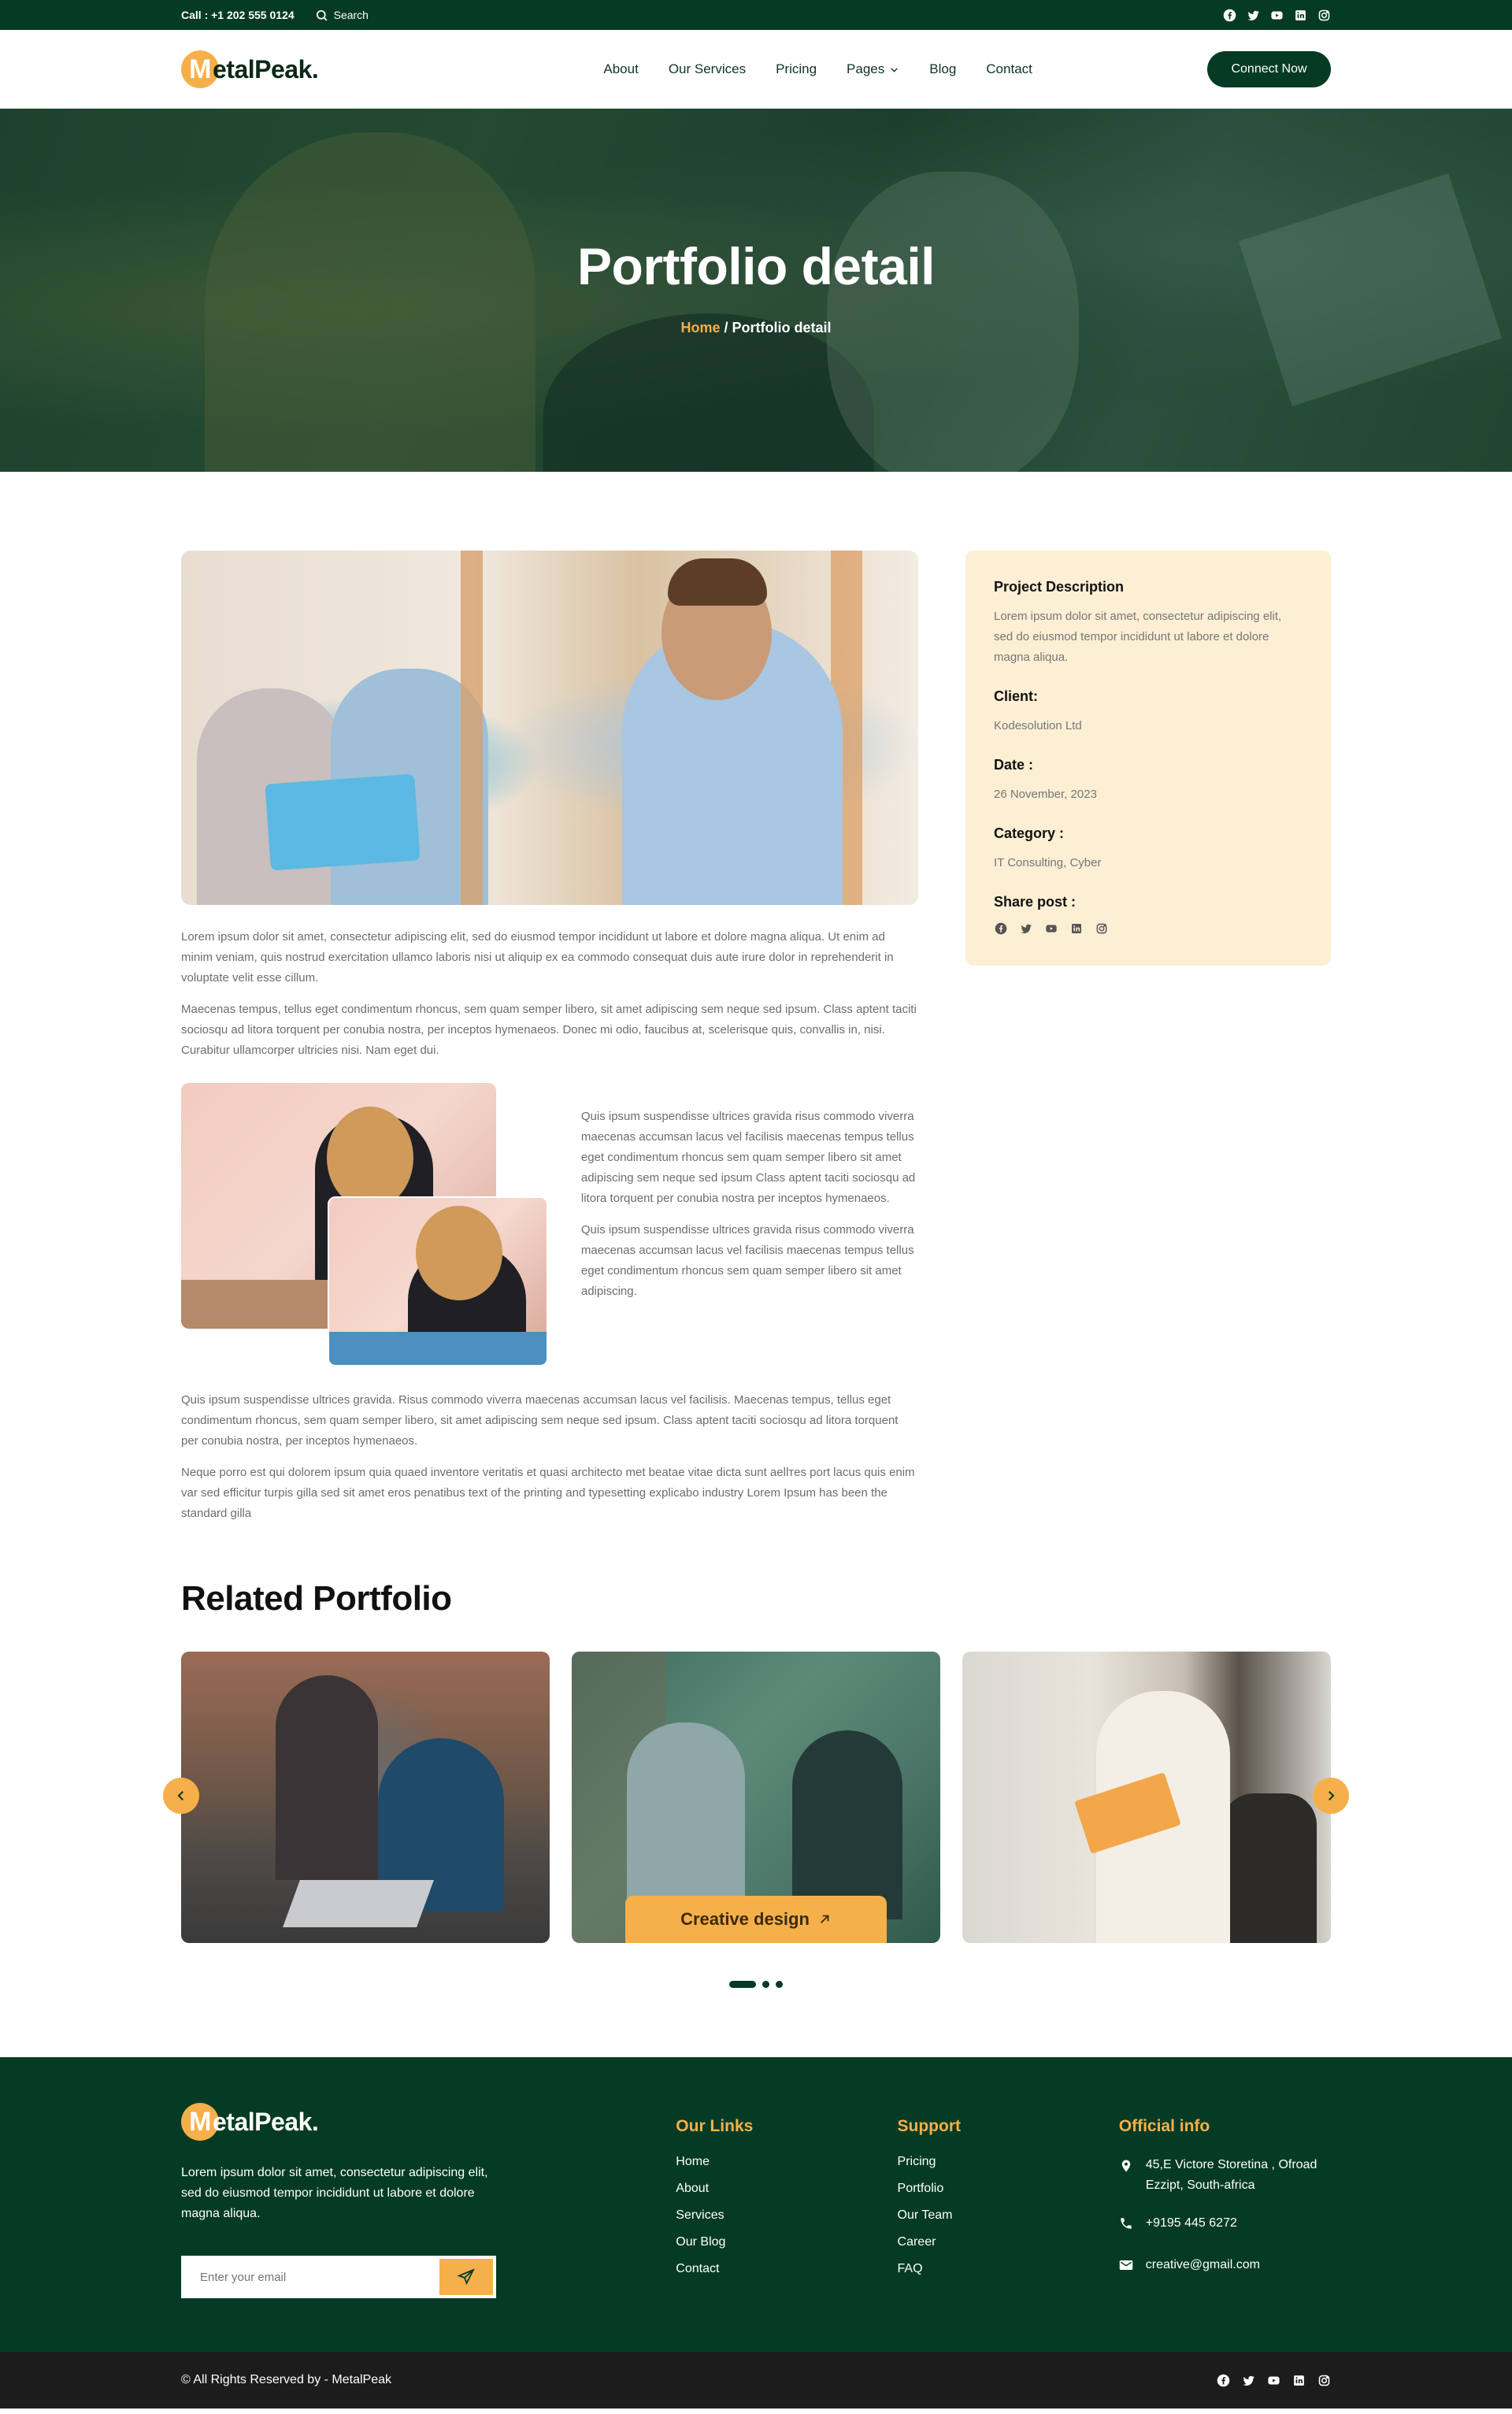  What do you see at coordinates (1048, 863) in the screenshot?
I see `category-value: IT Consulting, Cyber` at bounding box center [1048, 863].